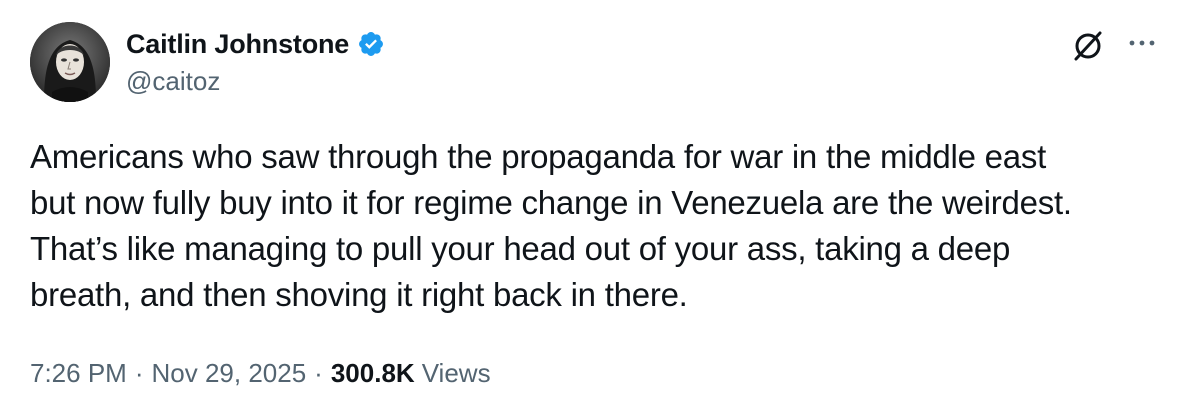 This screenshot has height=418, width=1192. I want to click on name-row: Caitlin Johnstone, so click(255, 44).